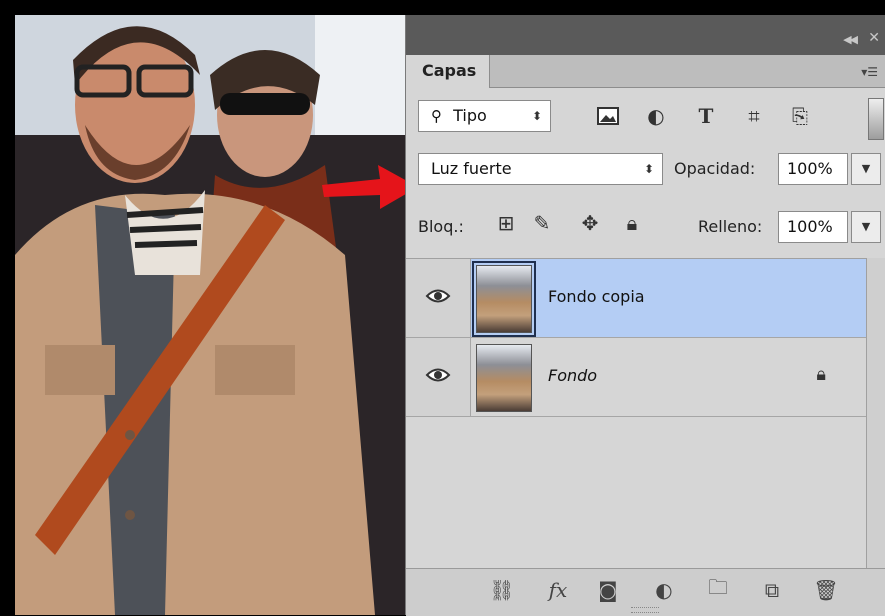 This screenshot has width=885, height=616. What do you see at coordinates (656, 116) in the screenshot?
I see `adjustment-icon: ◐` at bounding box center [656, 116].